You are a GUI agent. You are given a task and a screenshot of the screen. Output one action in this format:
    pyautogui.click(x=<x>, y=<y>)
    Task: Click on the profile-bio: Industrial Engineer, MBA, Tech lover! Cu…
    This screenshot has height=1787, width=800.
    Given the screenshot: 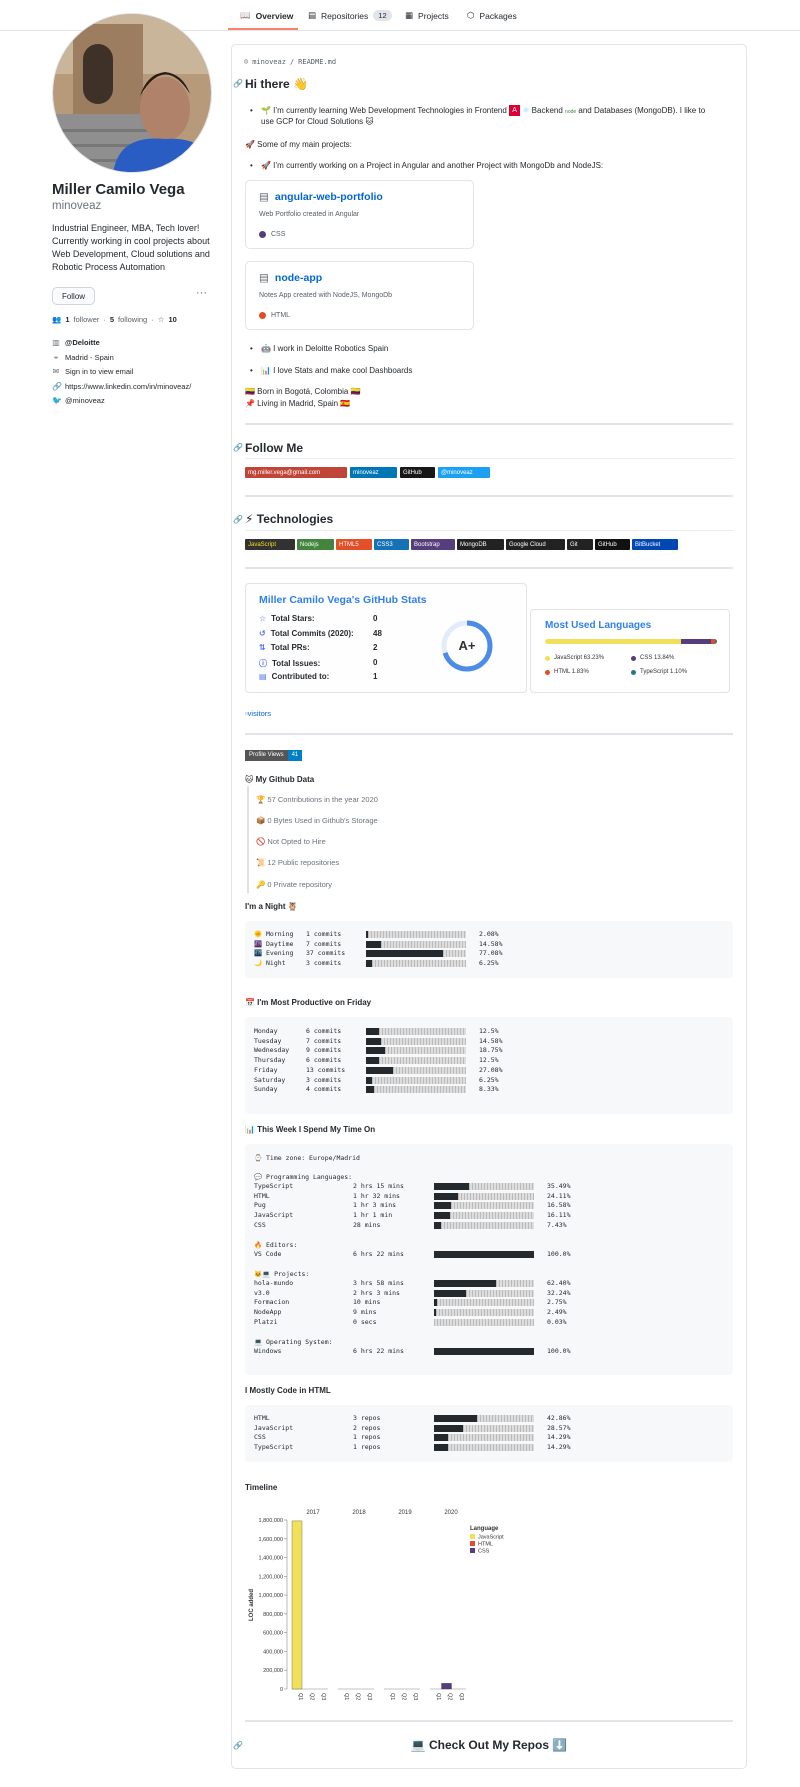 What is the action you would take?
    pyautogui.click(x=131, y=247)
    